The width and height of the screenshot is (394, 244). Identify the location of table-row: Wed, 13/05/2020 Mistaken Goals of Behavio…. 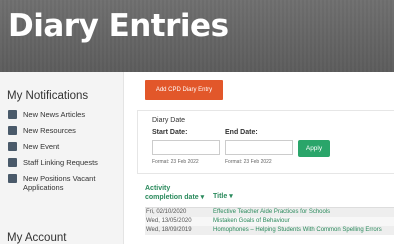
(269, 221).